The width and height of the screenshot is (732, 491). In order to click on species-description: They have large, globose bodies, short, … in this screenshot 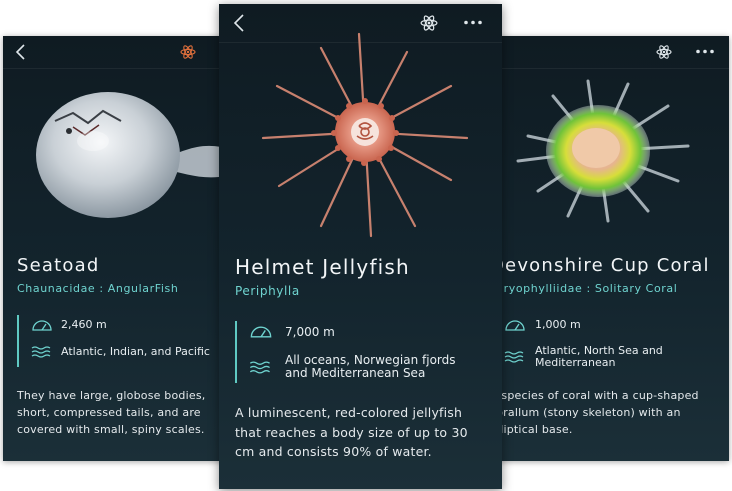, I will do `click(111, 412)`.